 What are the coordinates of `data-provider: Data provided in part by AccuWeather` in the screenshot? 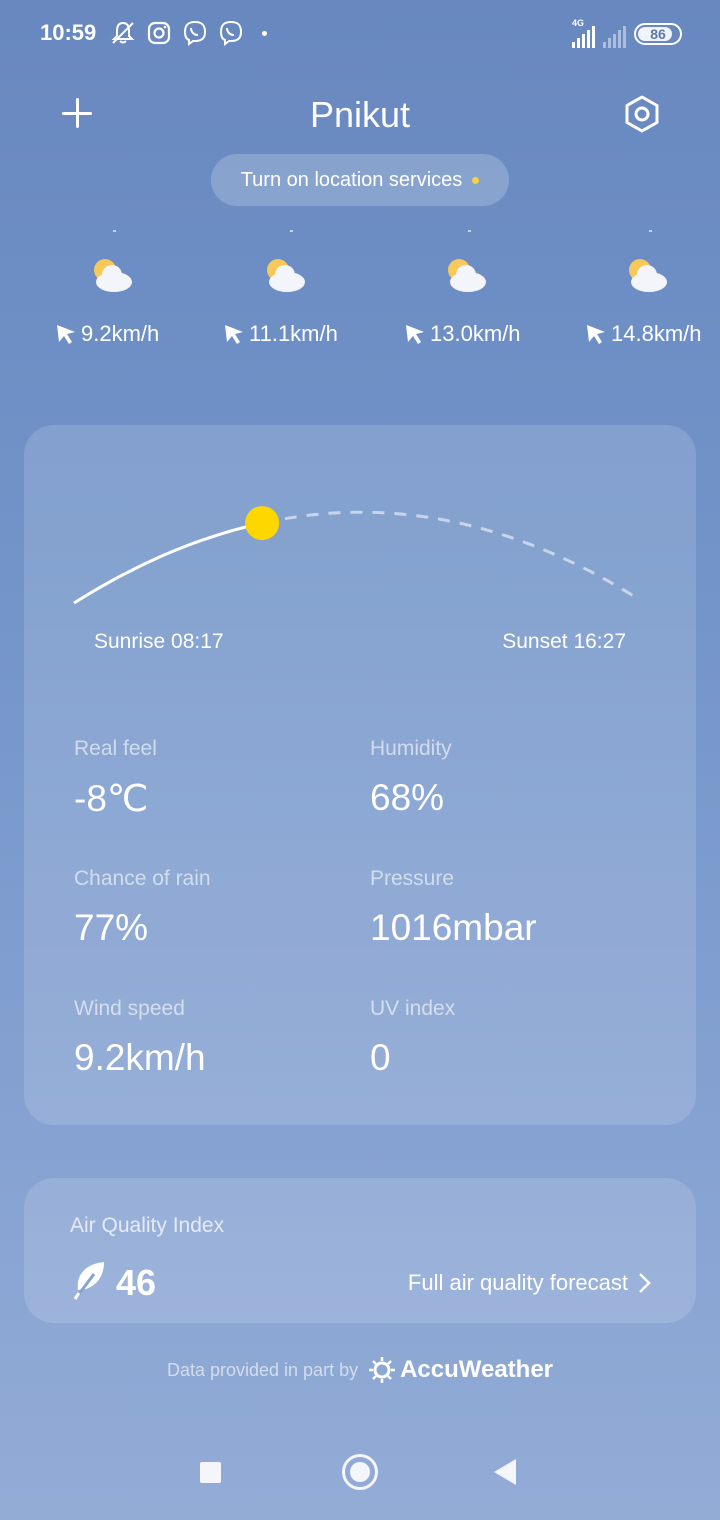 It's located at (360, 1370).